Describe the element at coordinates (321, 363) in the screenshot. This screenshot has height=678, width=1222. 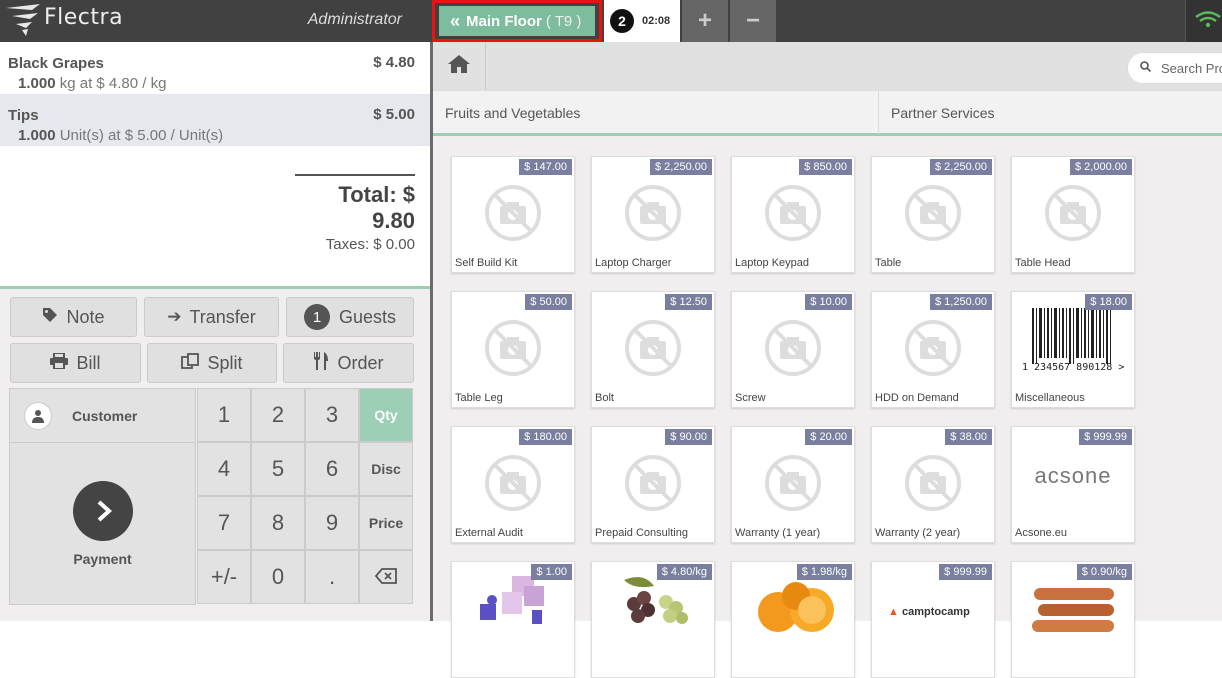
I see `cutlery-icon` at that location.